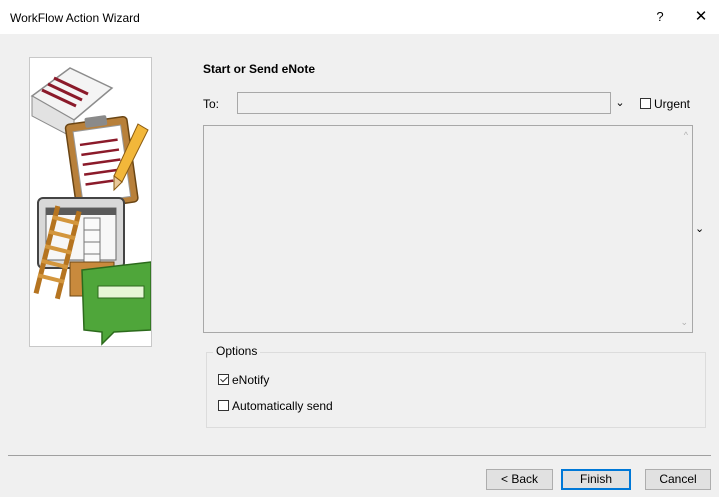 This screenshot has height=497, width=719. Describe the element at coordinates (359, 455) in the screenshot. I see `footer-divider` at that location.